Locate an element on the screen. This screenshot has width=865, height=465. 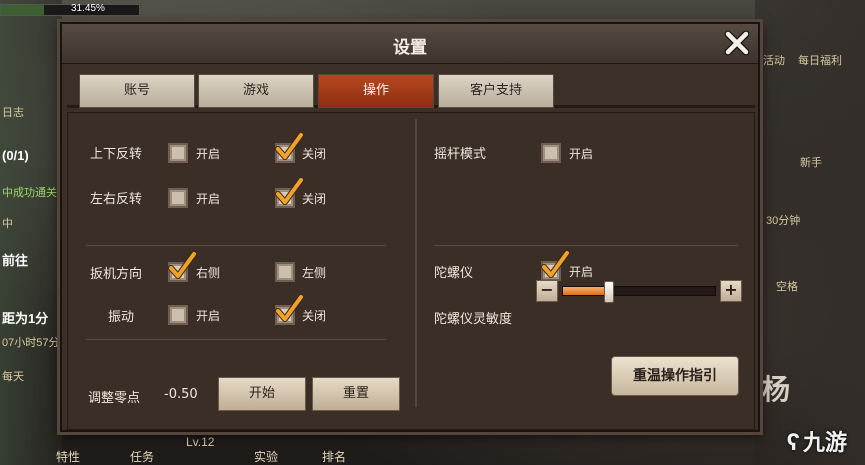
watermark-logo: ʕ 九游 is located at coordinates (817, 441).